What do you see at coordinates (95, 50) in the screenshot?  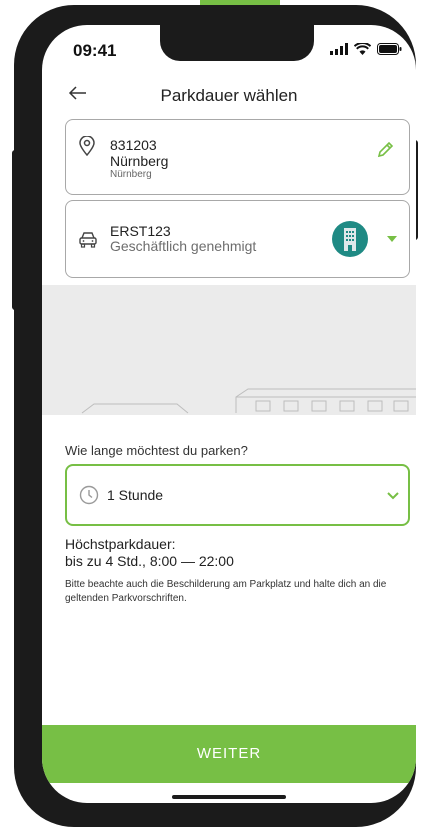 I see `status-time: 09:41` at bounding box center [95, 50].